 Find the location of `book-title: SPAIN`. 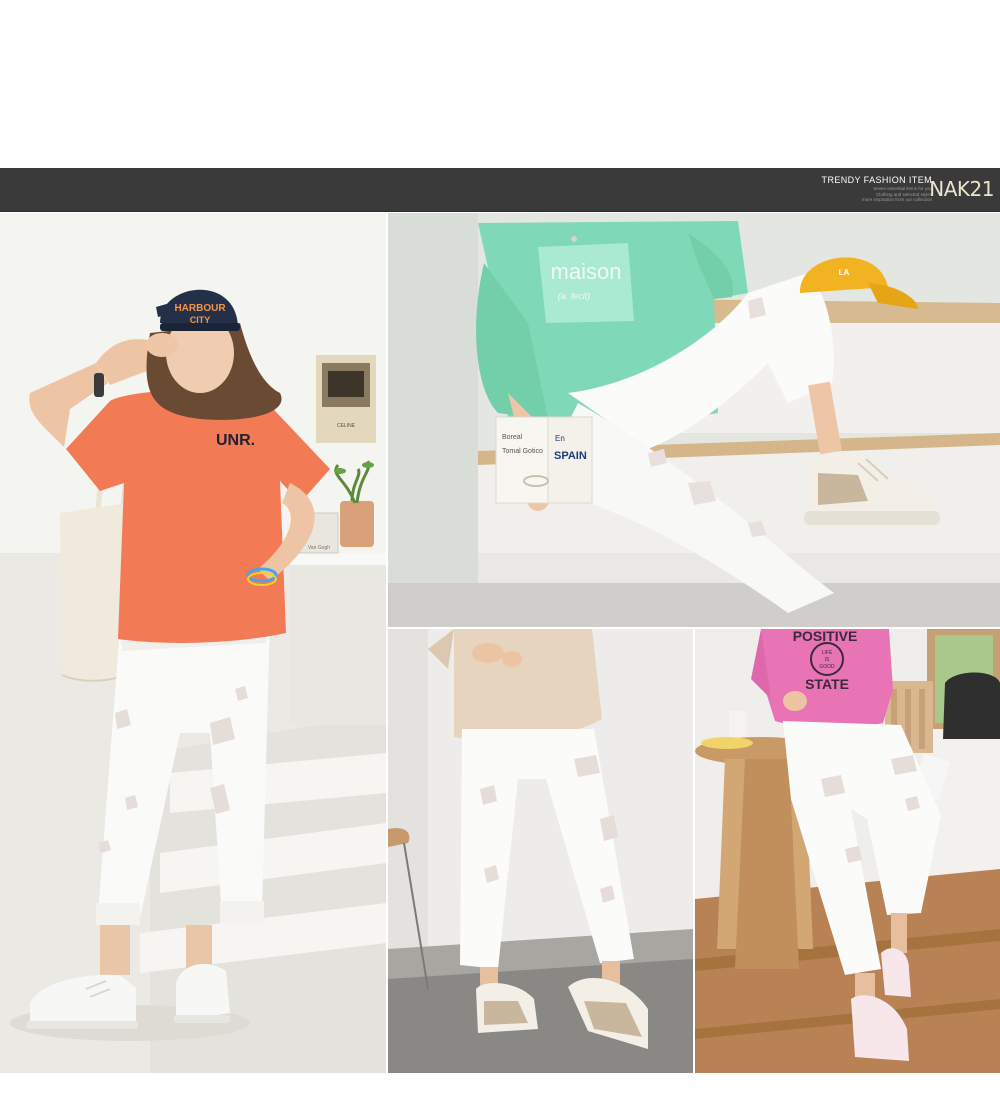

book-title: SPAIN is located at coordinates (570, 456).